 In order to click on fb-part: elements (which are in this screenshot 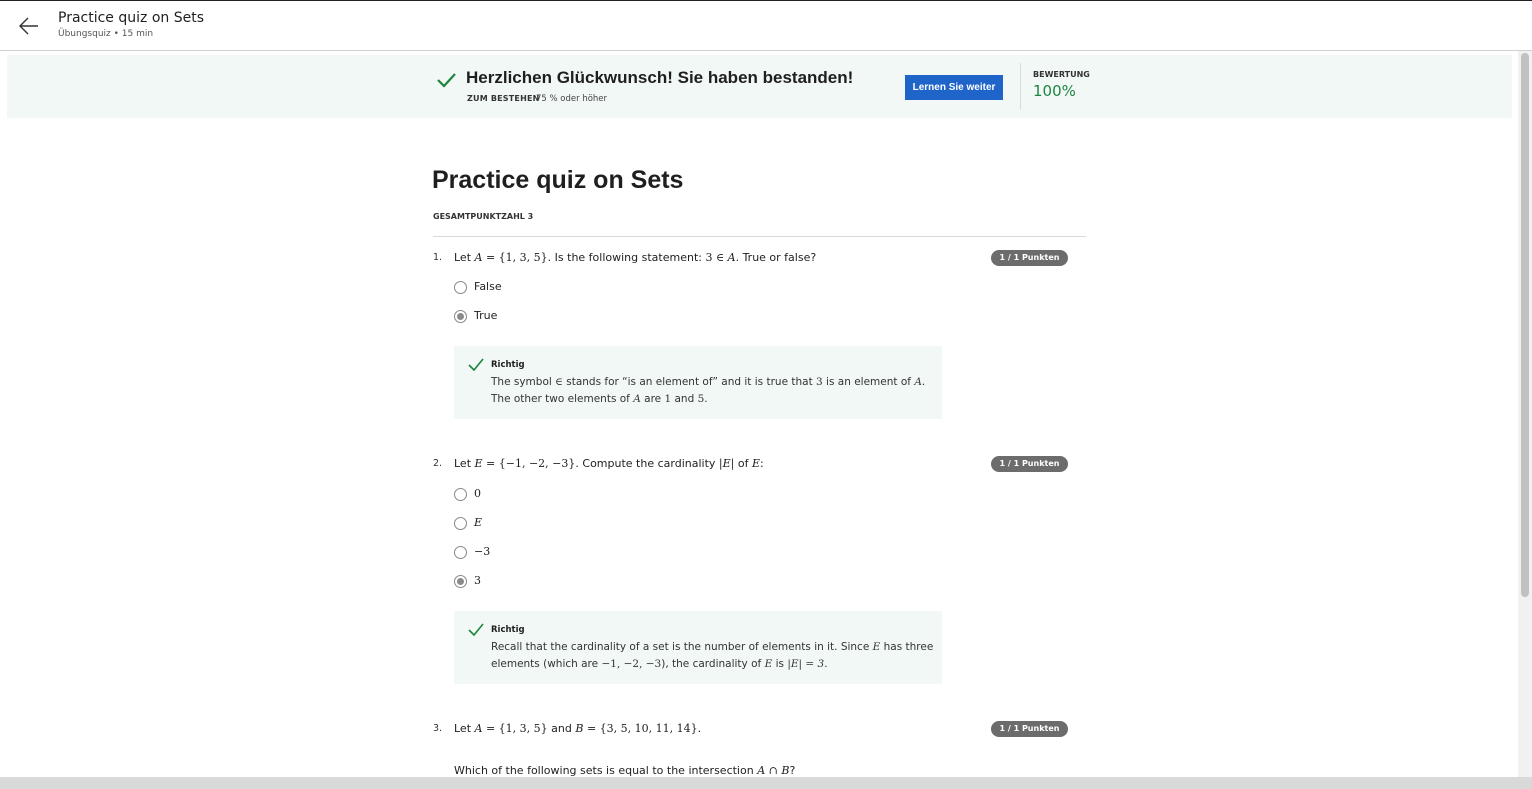, I will do `click(546, 664)`.